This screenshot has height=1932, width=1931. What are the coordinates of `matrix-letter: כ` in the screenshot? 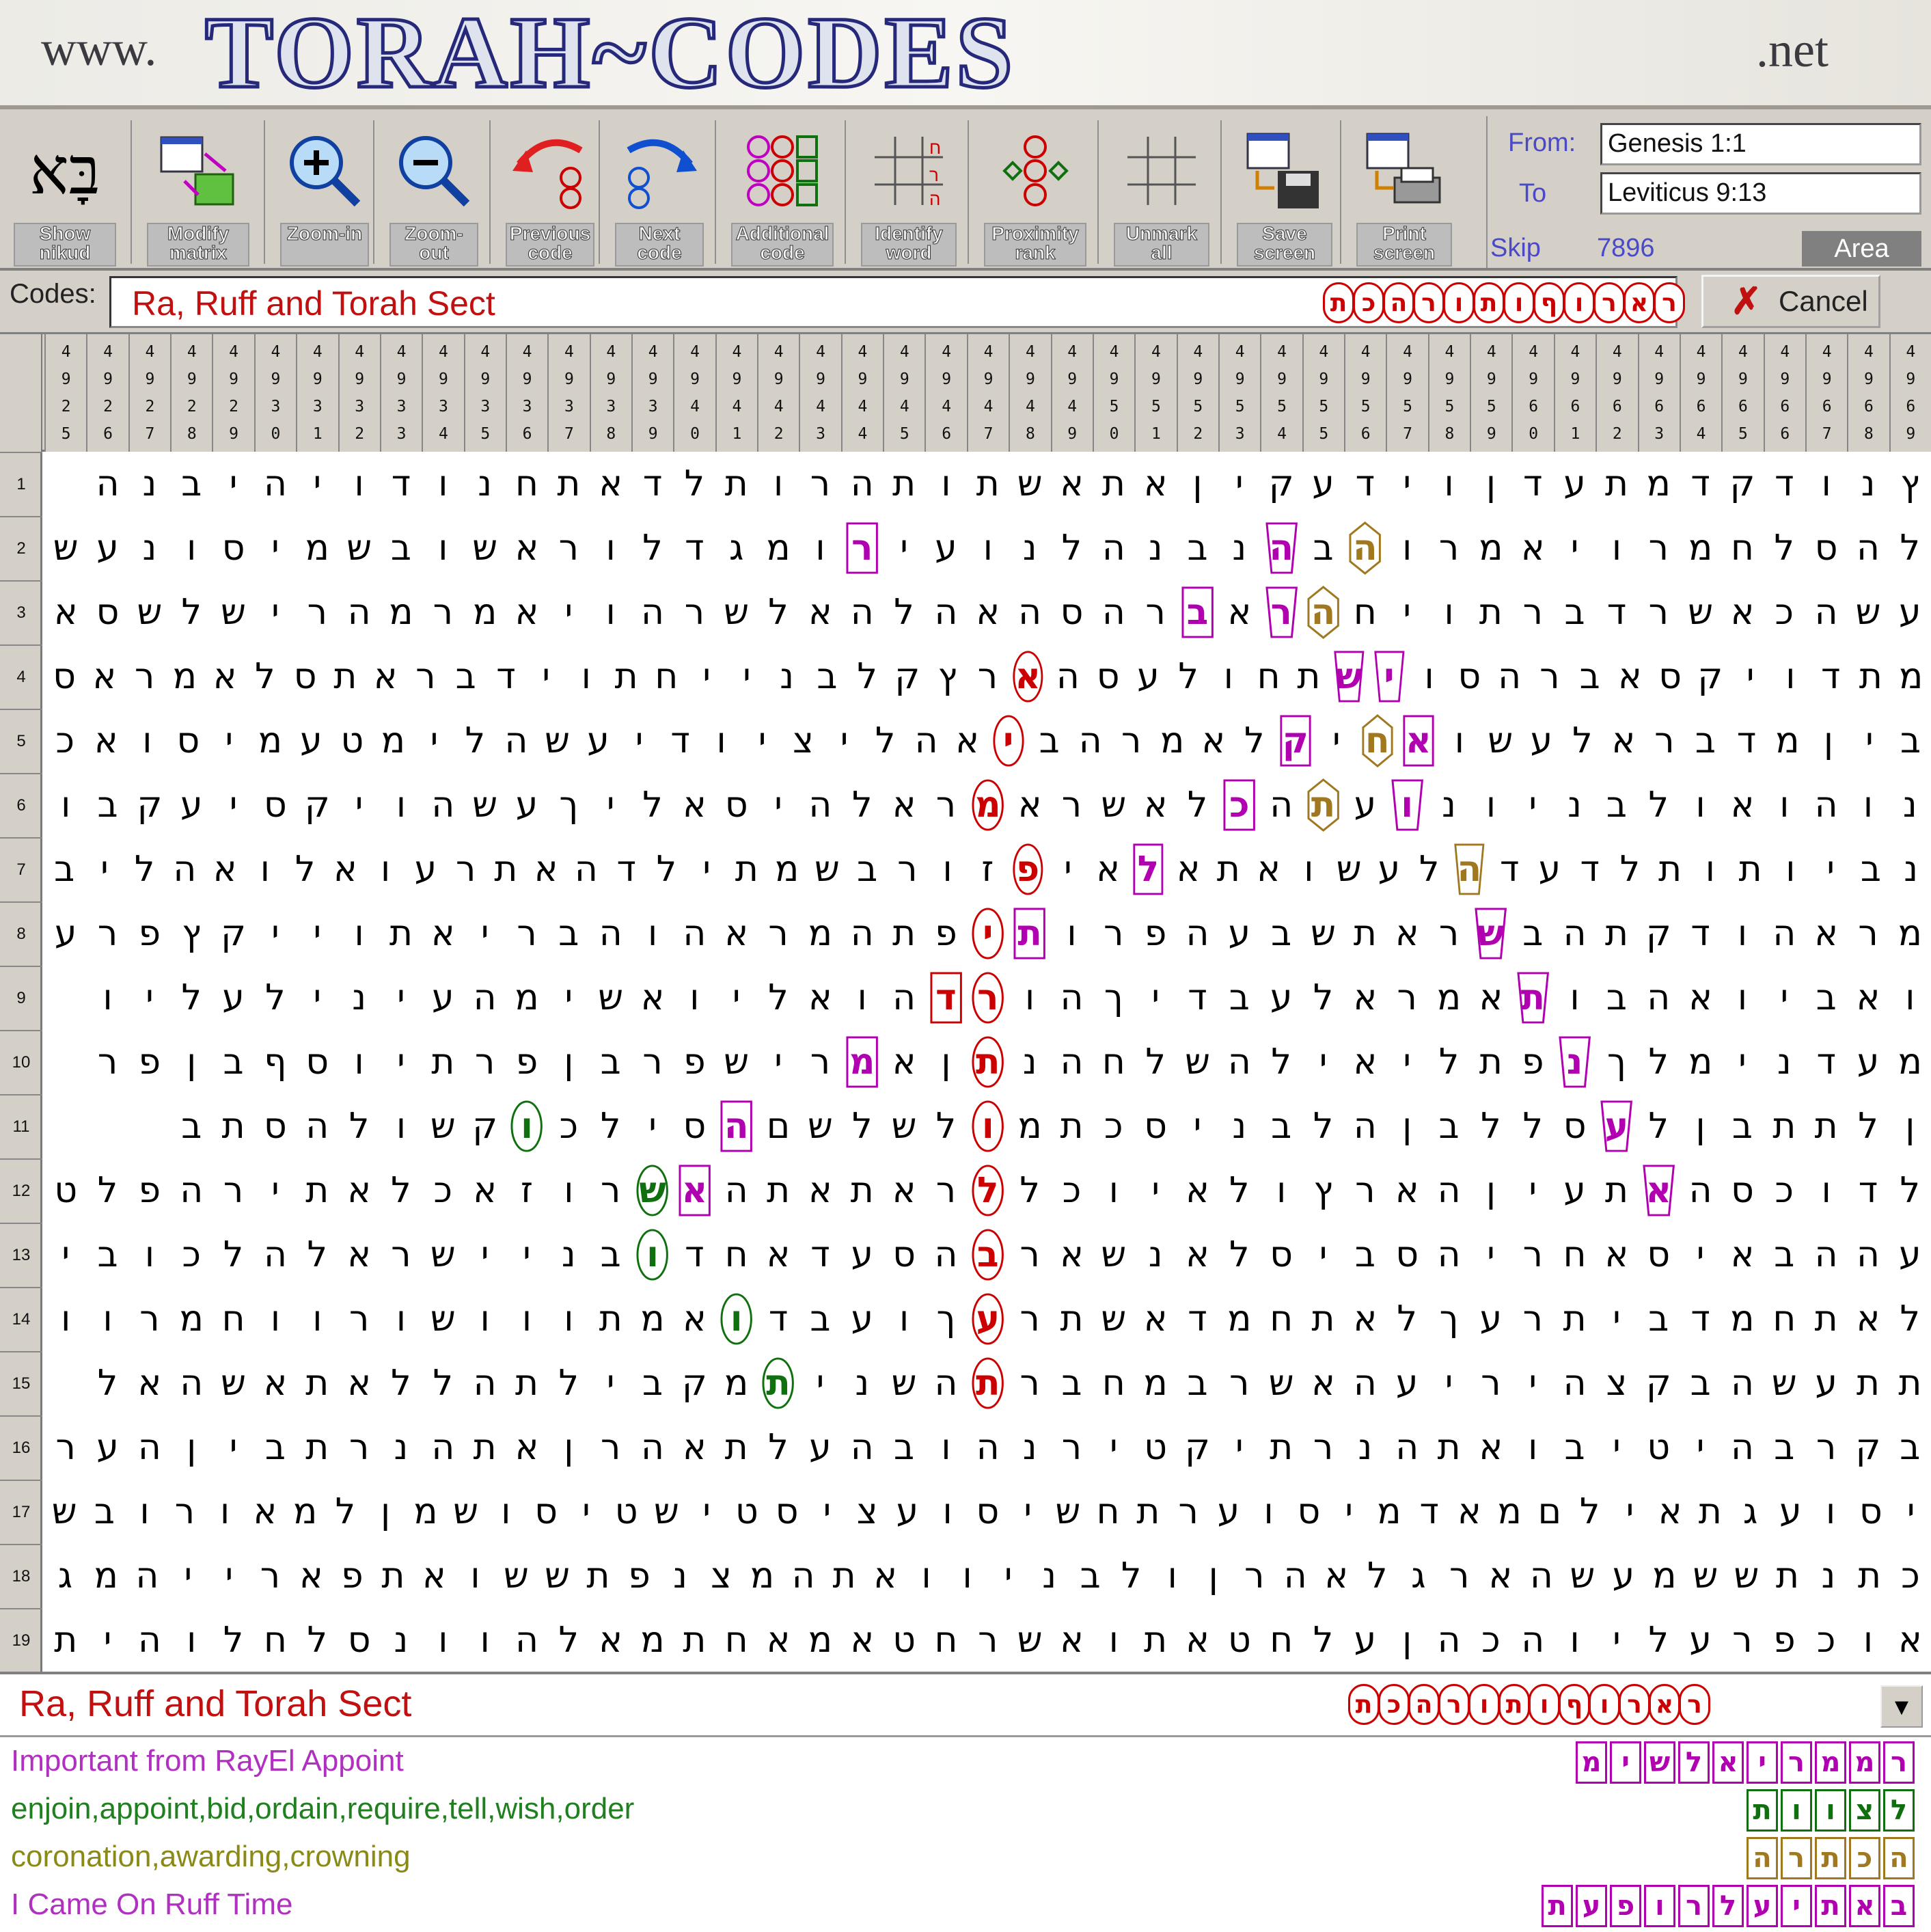 It's located at (569, 1126).